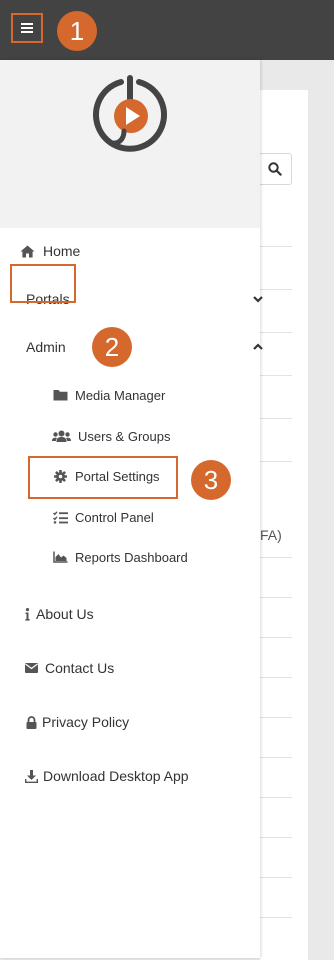 This screenshot has height=960, width=334. I want to click on nav-item-label: Home, so click(62, 251).